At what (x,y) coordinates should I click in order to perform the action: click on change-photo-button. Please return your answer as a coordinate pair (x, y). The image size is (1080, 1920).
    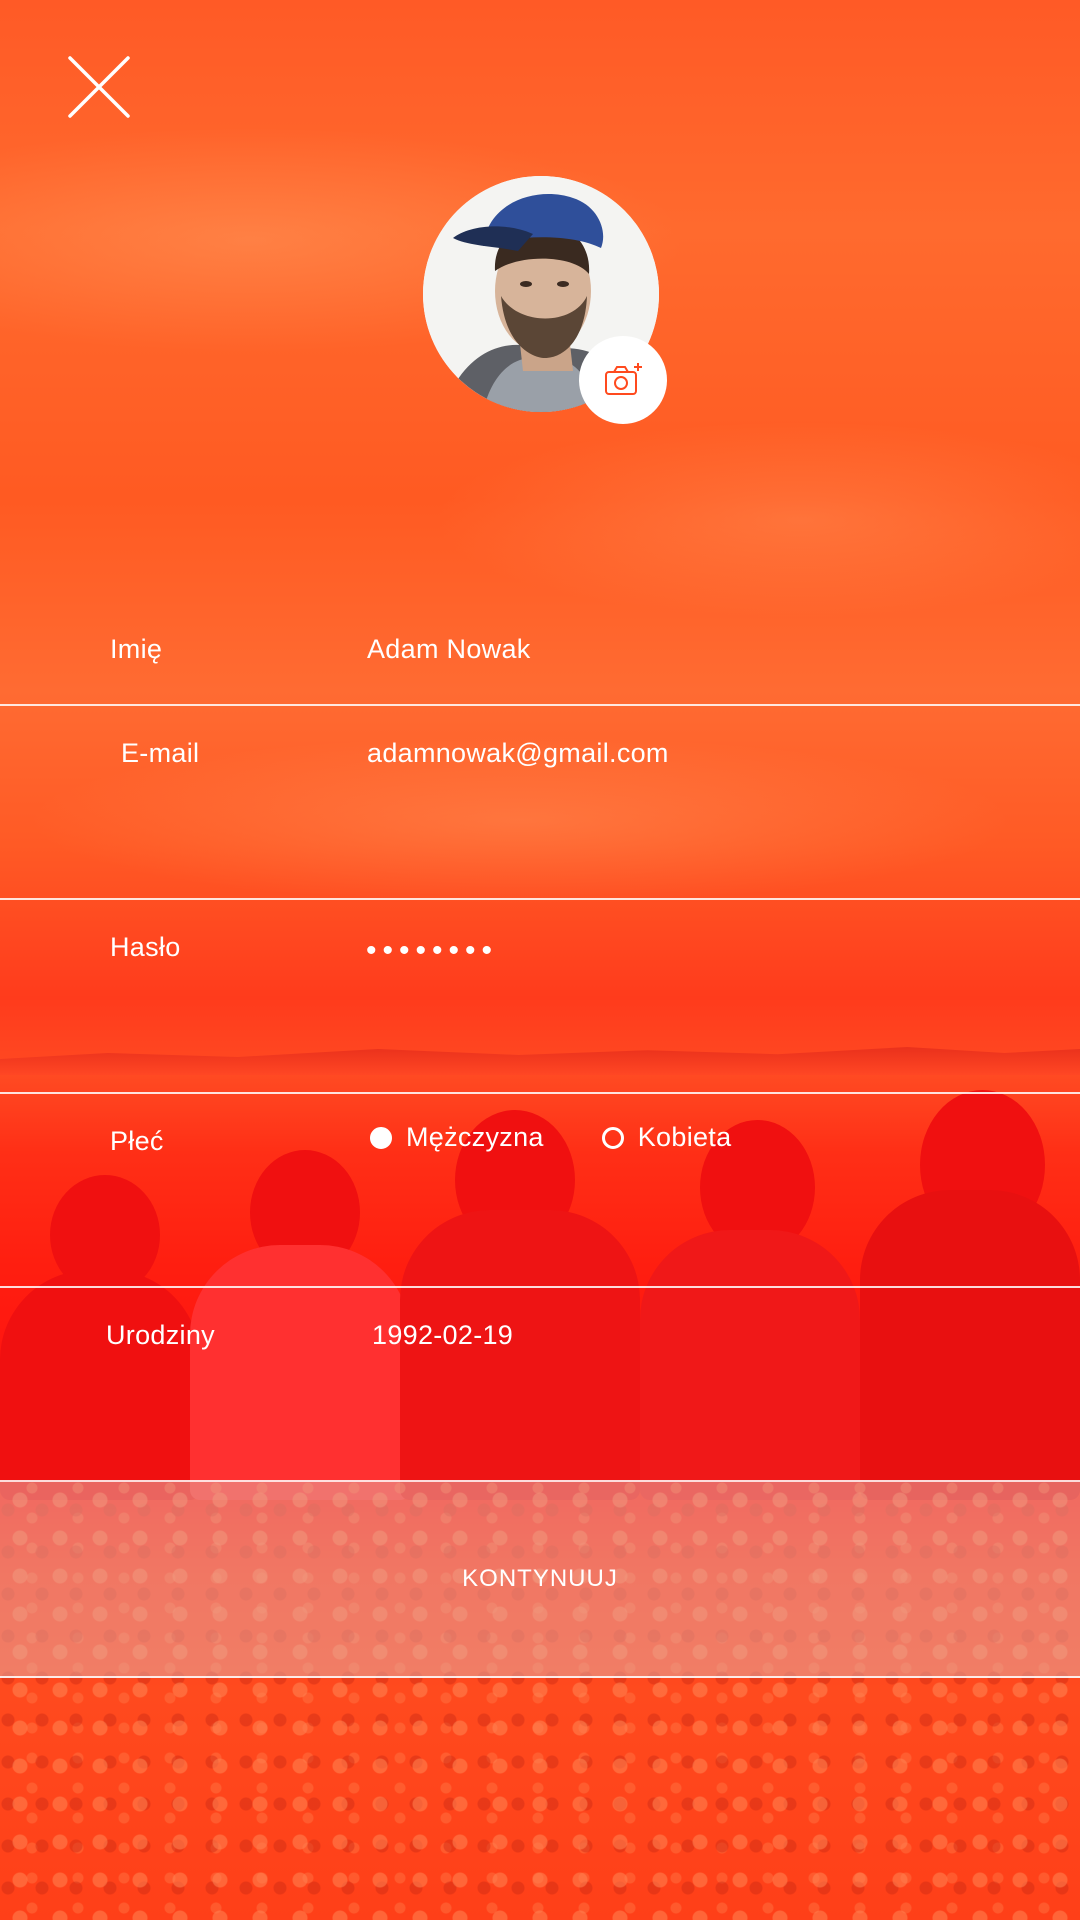
    Looking at the image, I should click on (623, 380).